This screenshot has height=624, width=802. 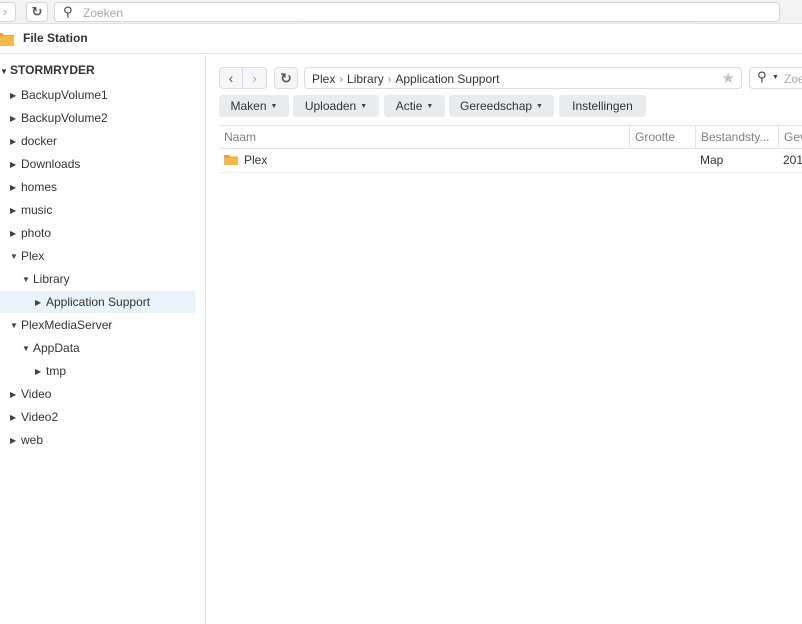 I want to click on tree-root: ▼ STORMRYDER, so click(x=47, y=73).